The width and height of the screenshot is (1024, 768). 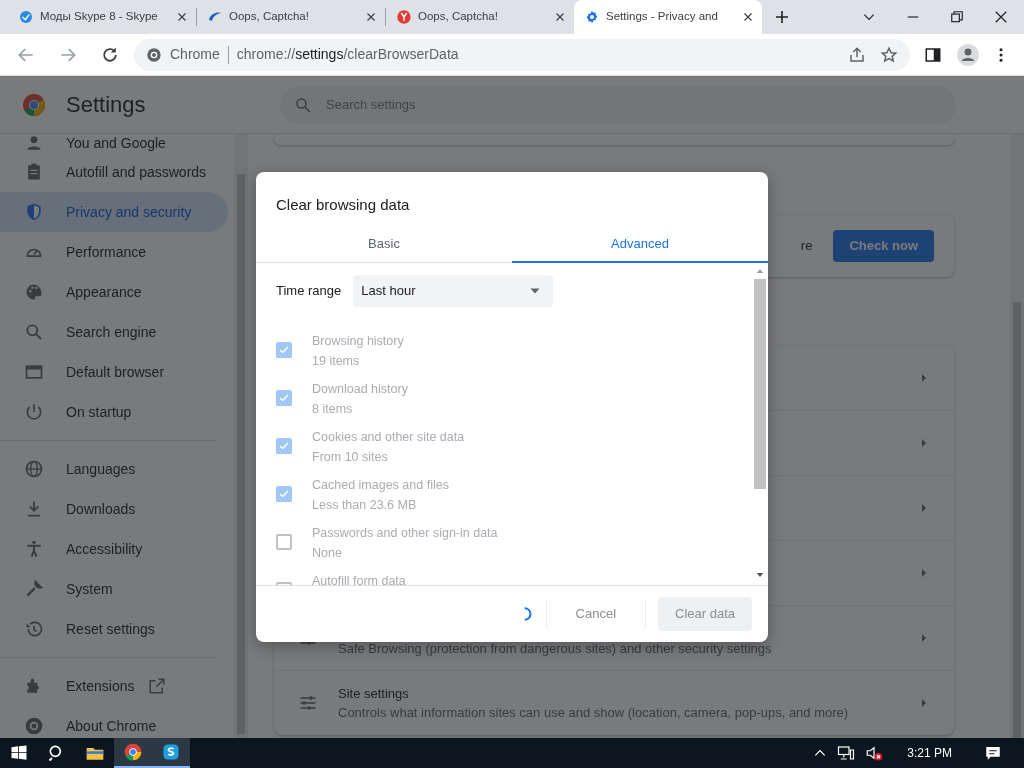 I want to click on clock: 3:21 PM, so click(x=929, y=753).